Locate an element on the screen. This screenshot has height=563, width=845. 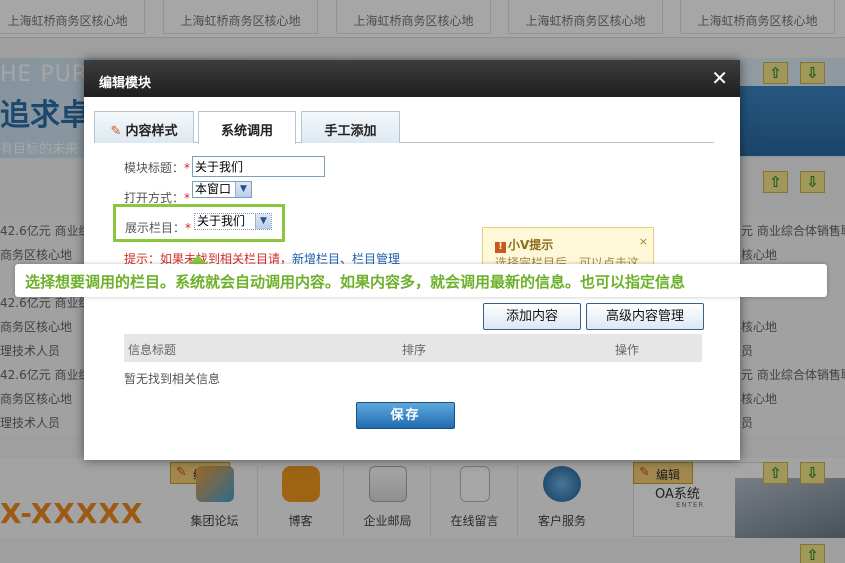
tab-label: 内容样式 is located at coordinates (151, 131).